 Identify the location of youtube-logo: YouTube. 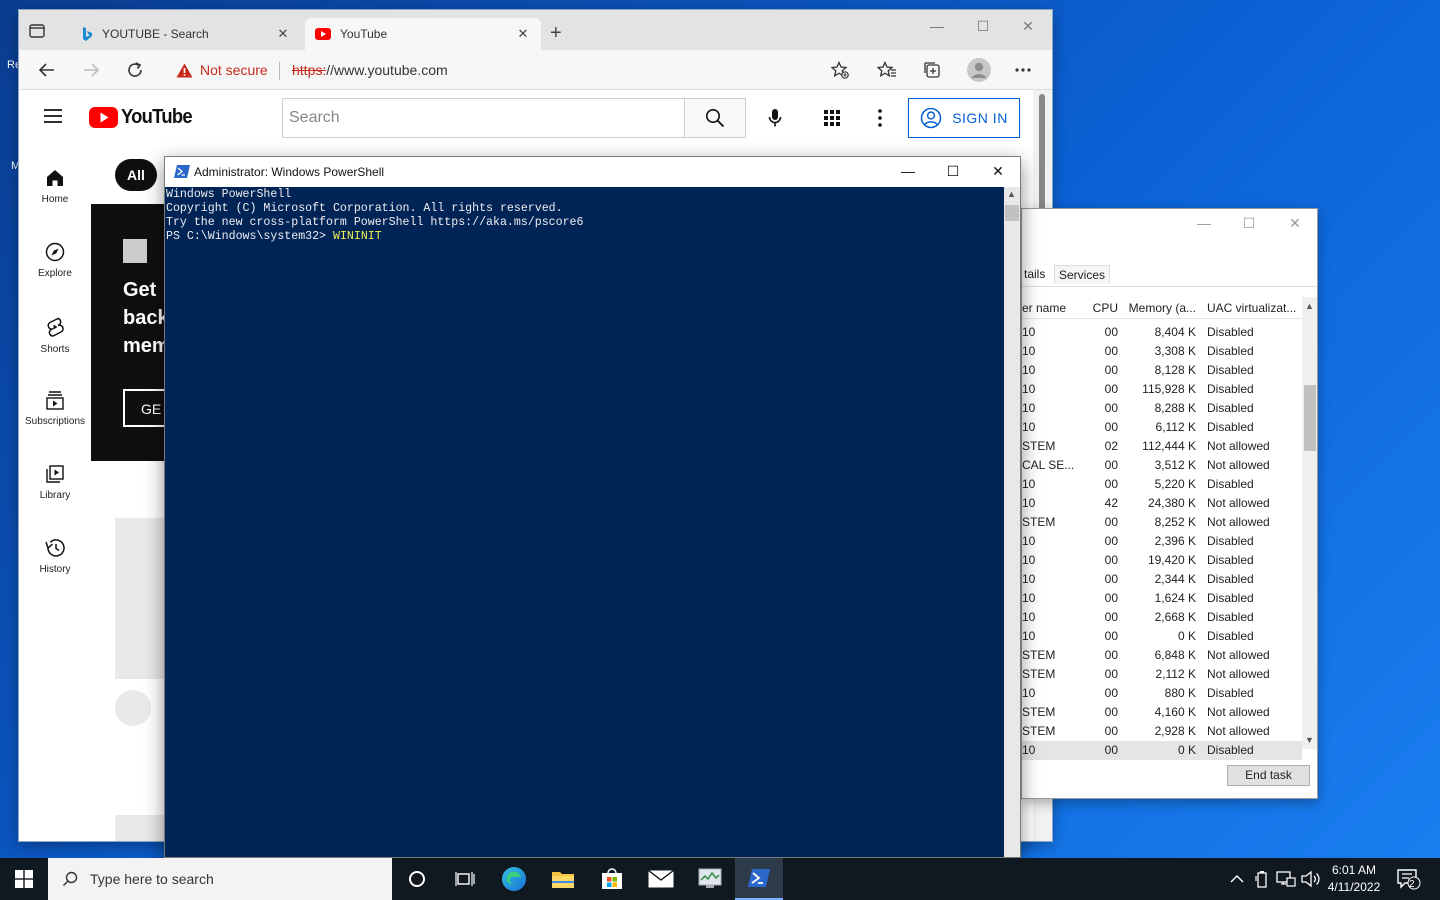
(143, 117).